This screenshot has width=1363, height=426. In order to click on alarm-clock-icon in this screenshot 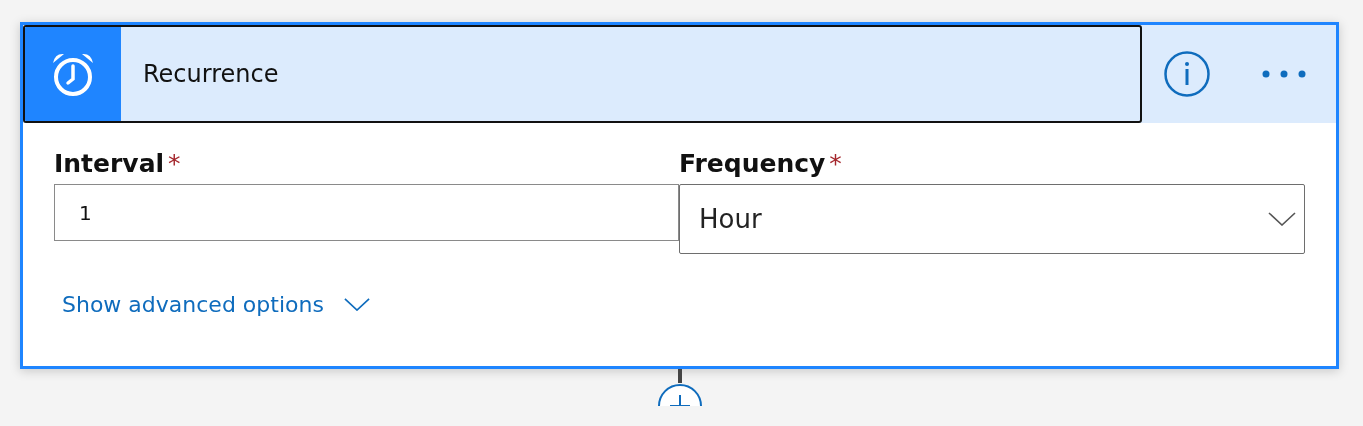, I will do `click(73, 74)`.